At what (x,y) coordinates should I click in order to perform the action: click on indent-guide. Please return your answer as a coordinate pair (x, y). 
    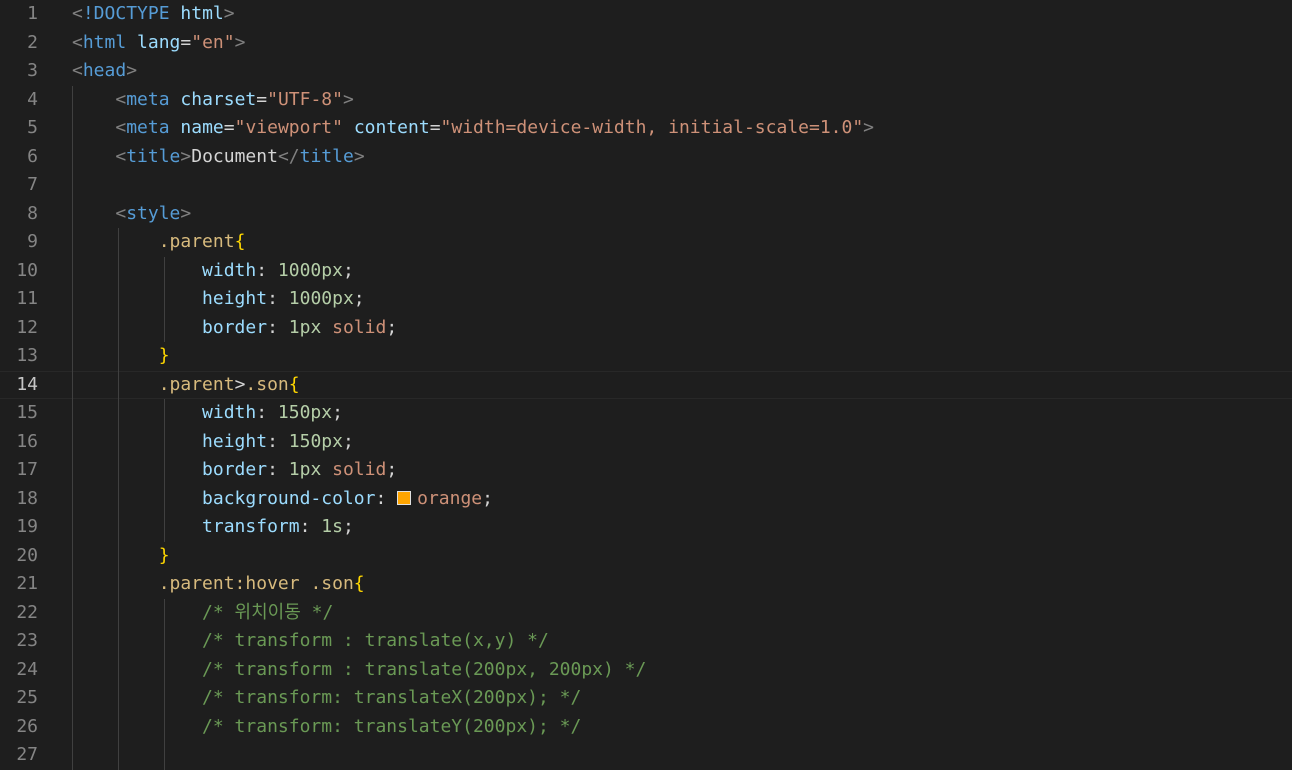
    Looking at the image, I should click on (118, 499).